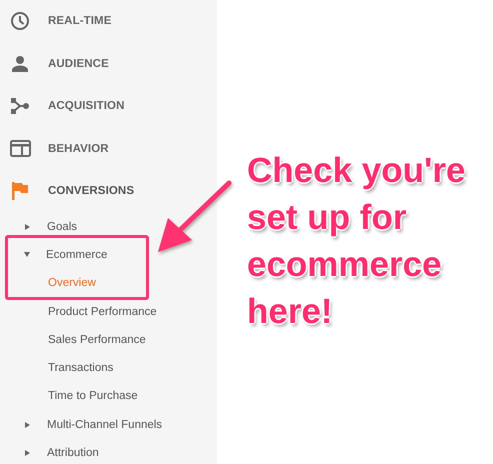  What do you see at coordinates (81, 368) in the screenshot?
I see `nav-subitem: Transactions` at bounding box center [81, 368].